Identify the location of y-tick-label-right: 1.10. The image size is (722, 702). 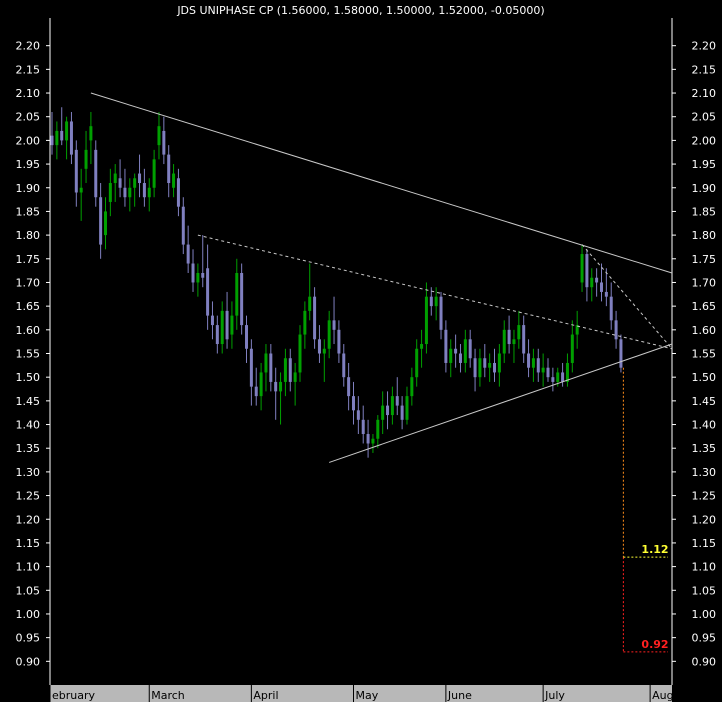
(704, 567).